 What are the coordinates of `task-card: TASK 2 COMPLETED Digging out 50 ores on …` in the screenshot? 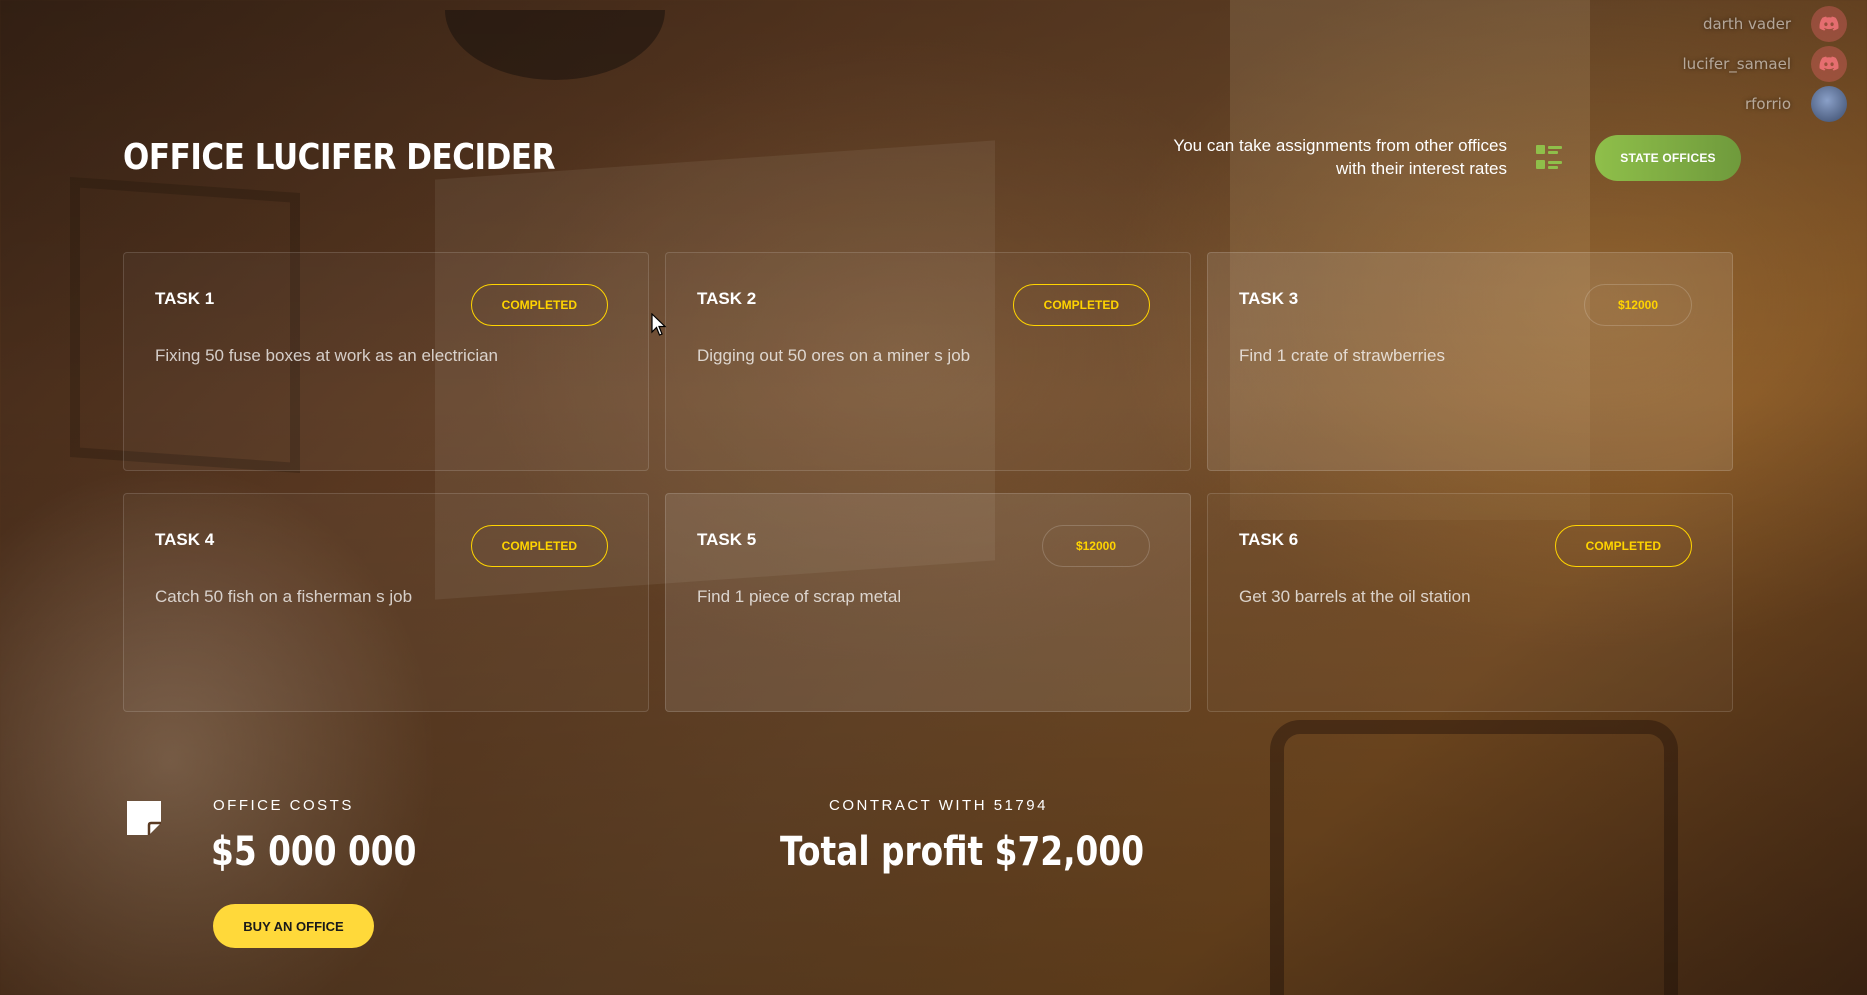 It's located at (928, 361).